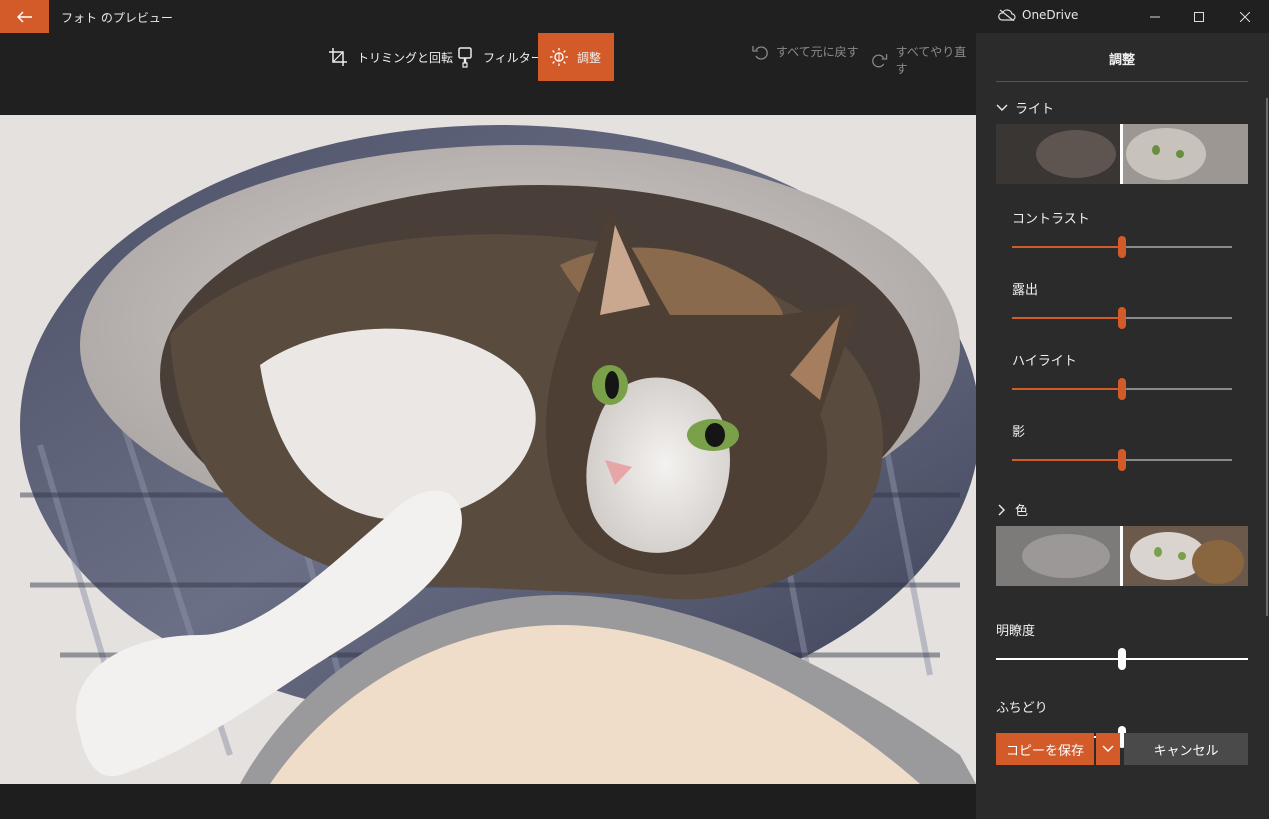 This screenshot has width=1269, height=819. Describe the element at coordinates (817, 52) in the screenshot. I see `undo-all-label: すべて元に戻す` at that location.